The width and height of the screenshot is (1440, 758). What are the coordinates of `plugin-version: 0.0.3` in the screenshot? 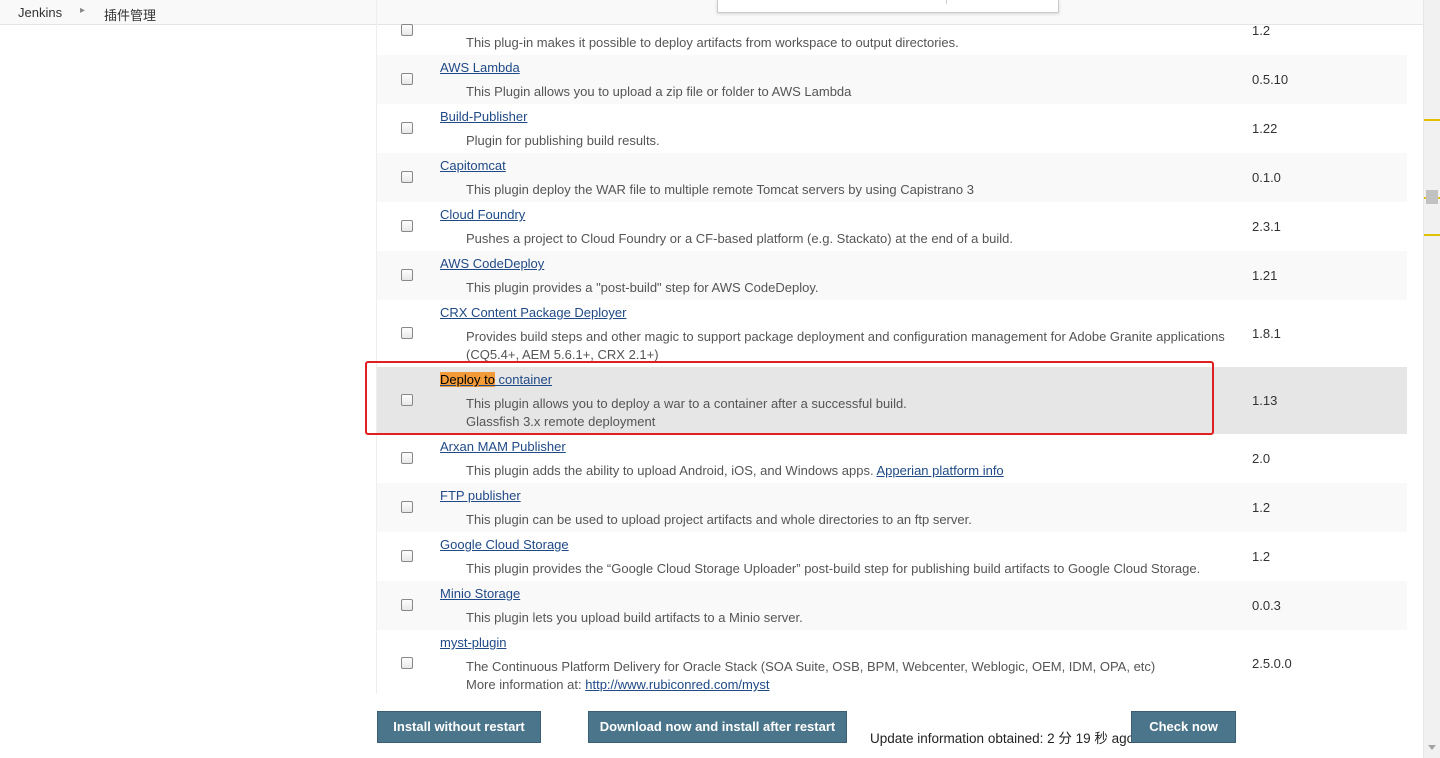 It's located at (1266, 605).